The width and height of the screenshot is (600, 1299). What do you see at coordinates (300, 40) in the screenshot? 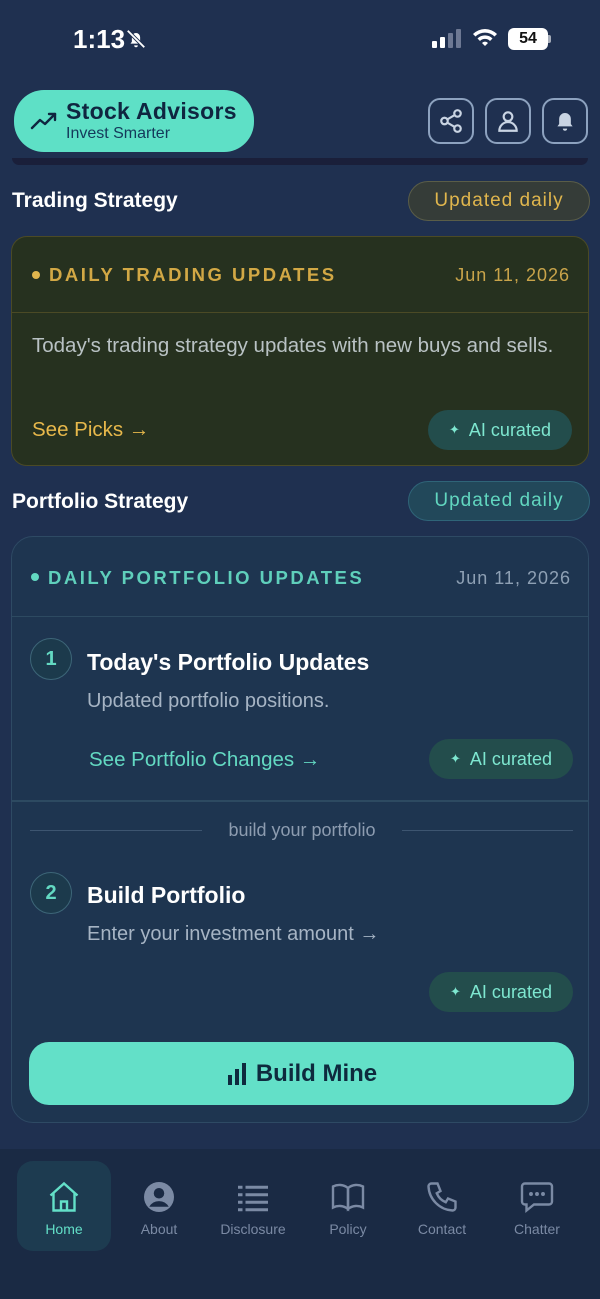
I see `status-bar: 1:13 54` at bounding box center [300, 40].